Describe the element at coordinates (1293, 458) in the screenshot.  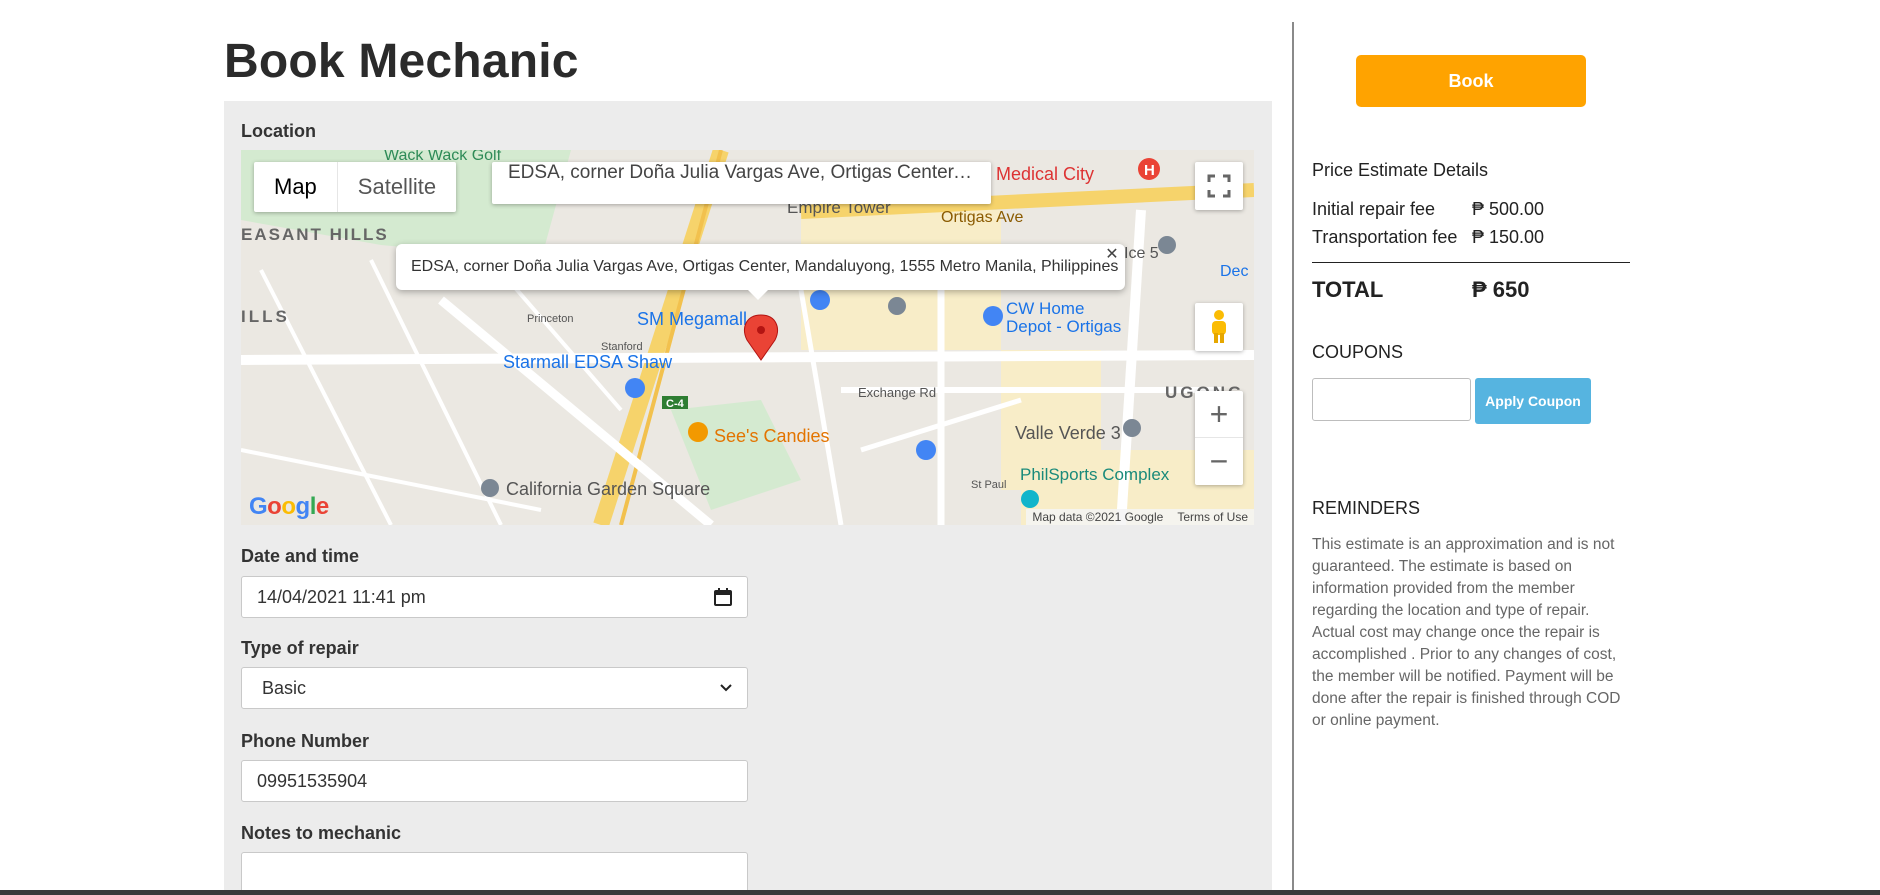
I see `vertical-divider` at that location.